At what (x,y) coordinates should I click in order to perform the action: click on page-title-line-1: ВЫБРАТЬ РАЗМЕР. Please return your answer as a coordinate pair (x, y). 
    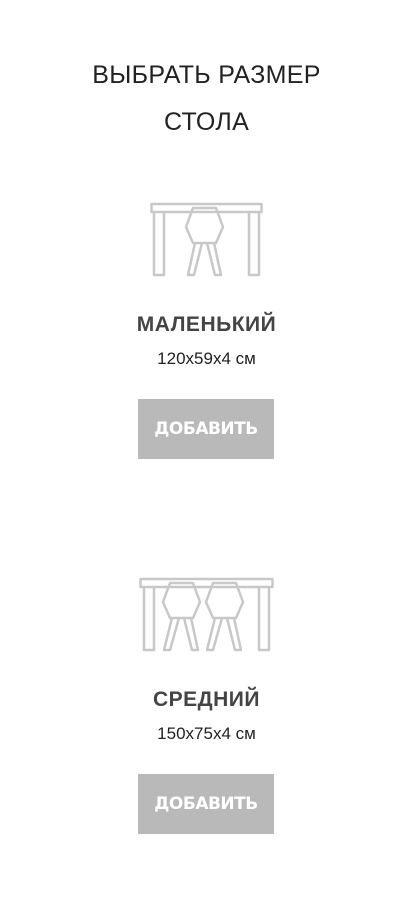
    Looking at the image, I should click on (206, 75).